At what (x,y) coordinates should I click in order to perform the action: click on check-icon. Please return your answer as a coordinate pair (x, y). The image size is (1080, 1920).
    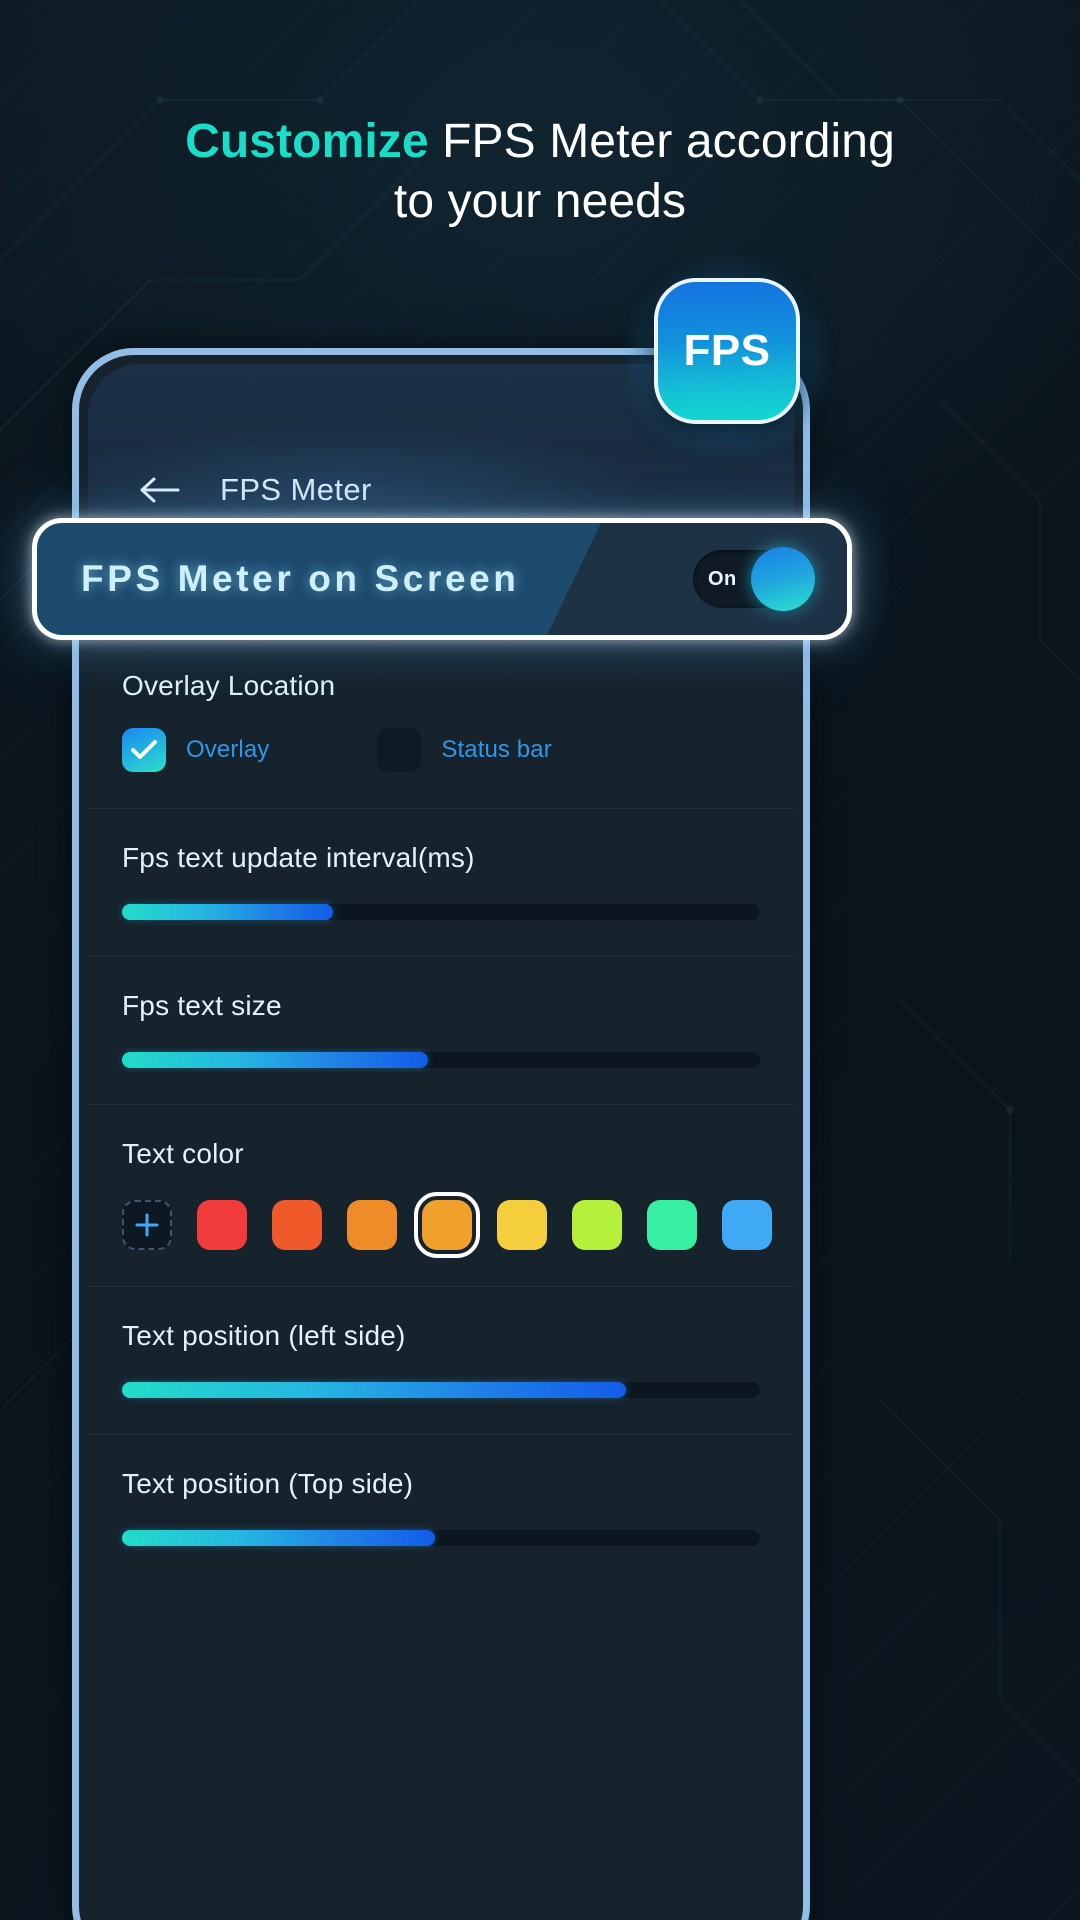
    Looking at the image, I should click on (144, 749).